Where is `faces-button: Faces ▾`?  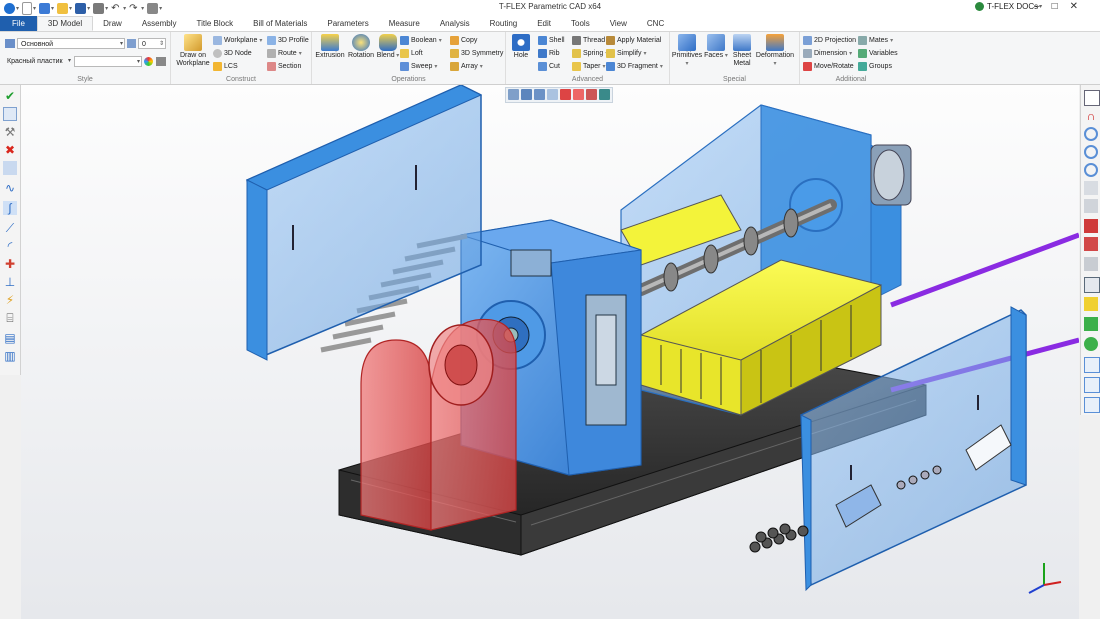 faces-button: Faces ▾ is located at coordinates (716, 47).